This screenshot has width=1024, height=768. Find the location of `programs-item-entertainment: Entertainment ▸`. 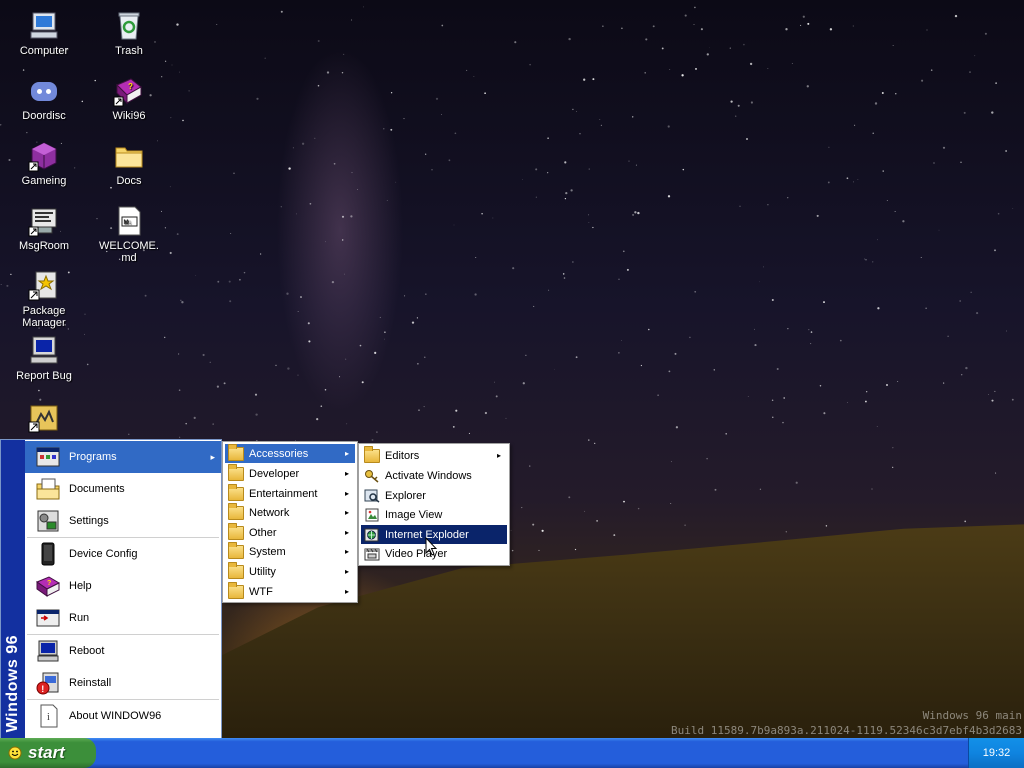

programs-item-entertainment: Entertainment ▸ is located at coordinates (290, 493).